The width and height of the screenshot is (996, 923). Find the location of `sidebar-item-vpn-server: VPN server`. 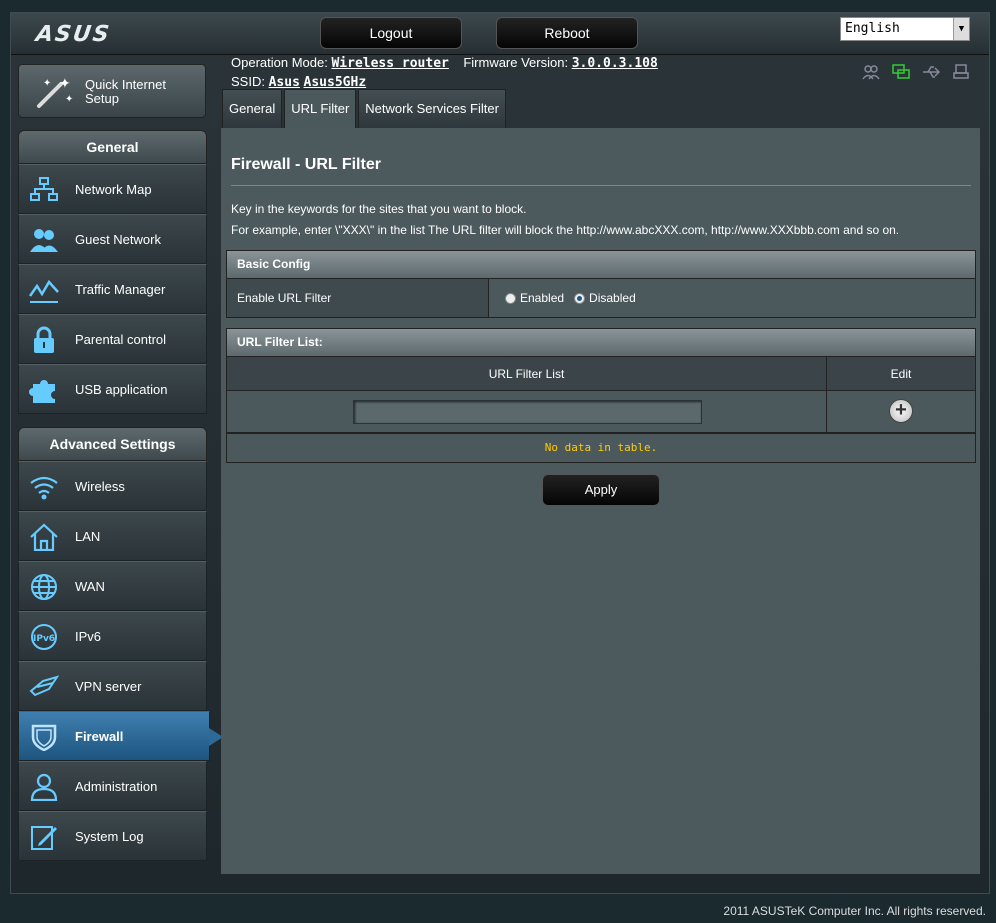

sidebar-item-vpn-server: VPN server is located at coordinates (112, 686).